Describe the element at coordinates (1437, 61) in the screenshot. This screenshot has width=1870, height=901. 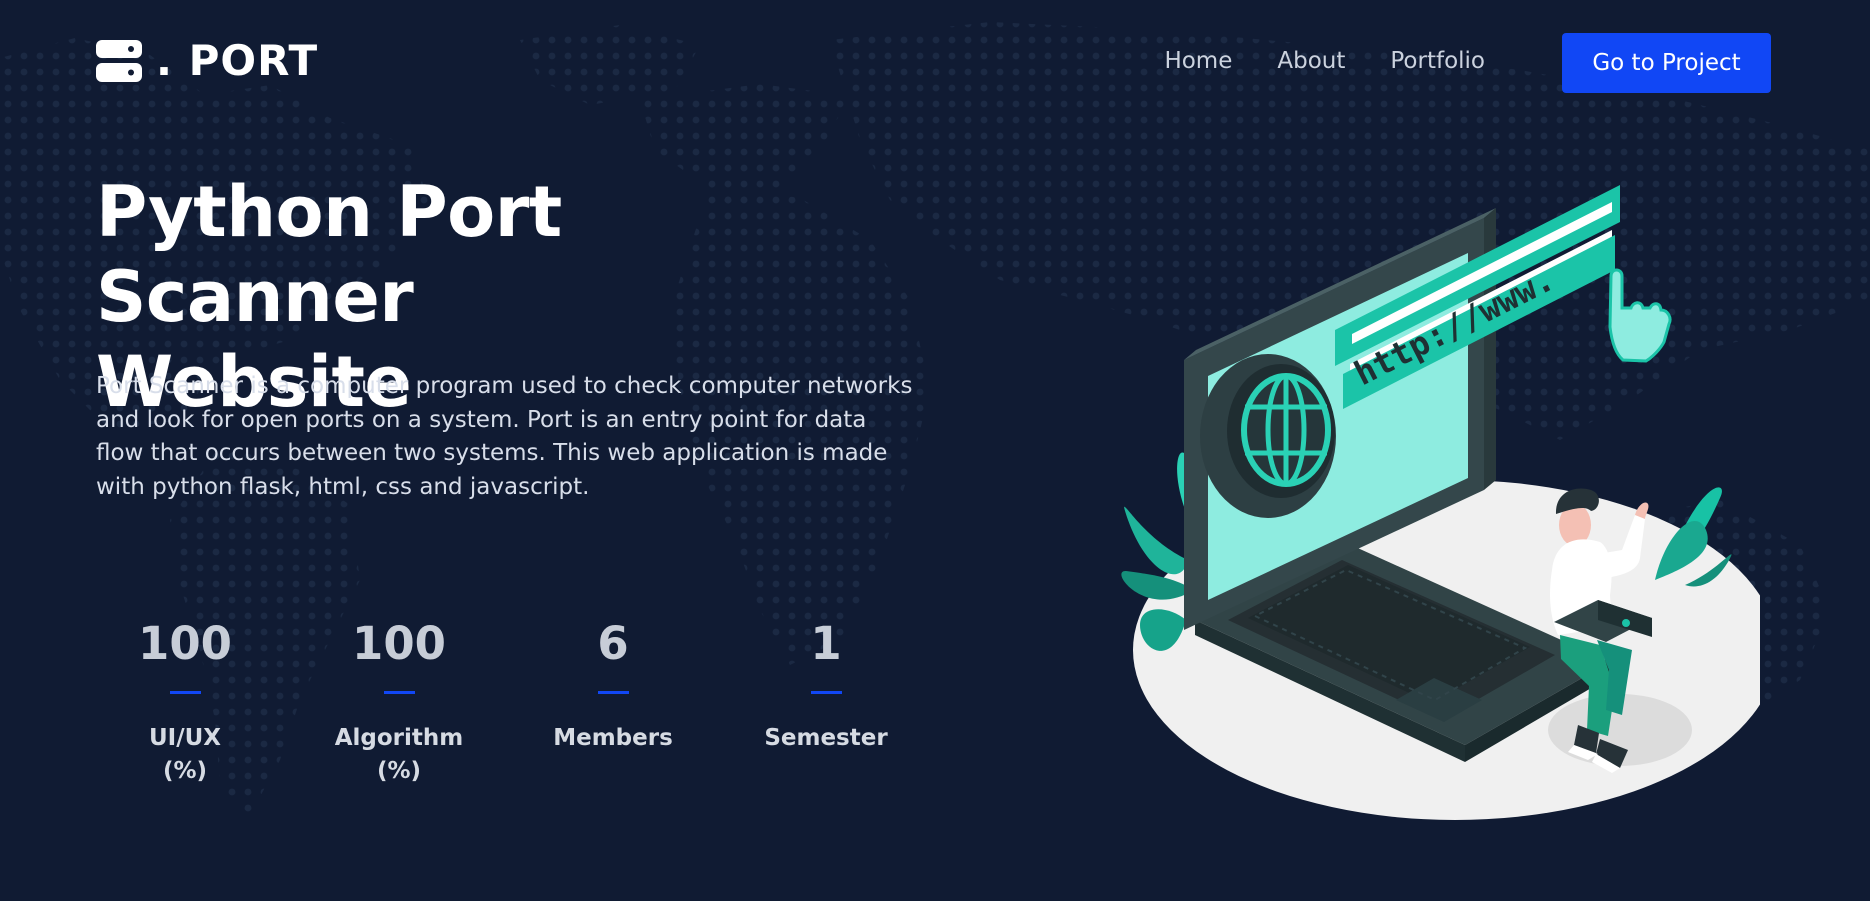
I see `nav-link-portfolio: Portfolio` at that location.